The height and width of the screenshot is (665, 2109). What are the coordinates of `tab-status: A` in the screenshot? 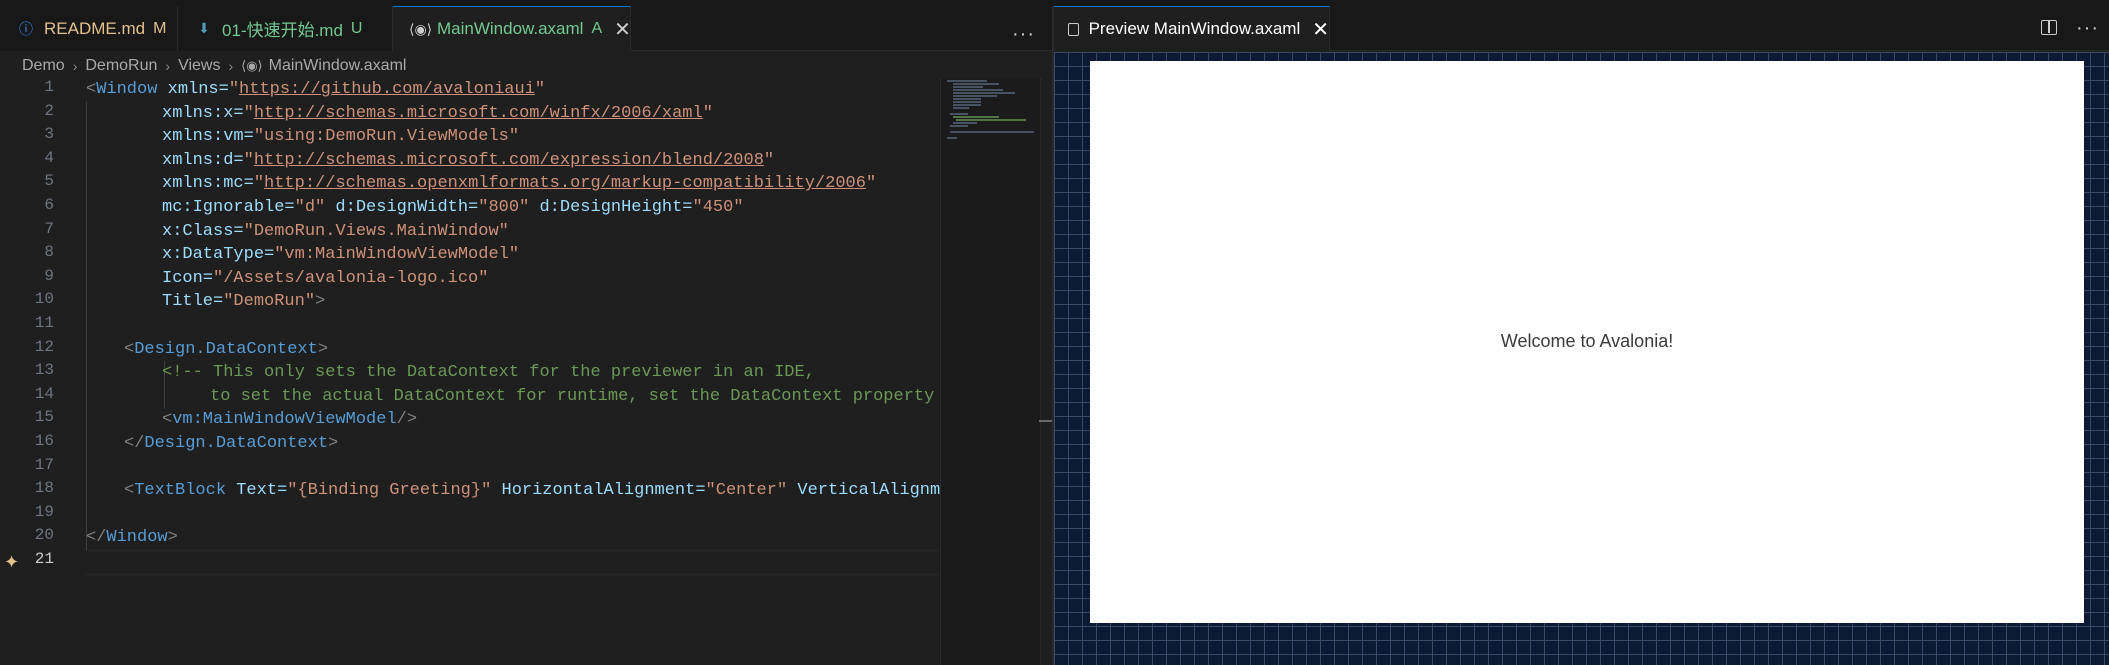 It's located at (597, 28).